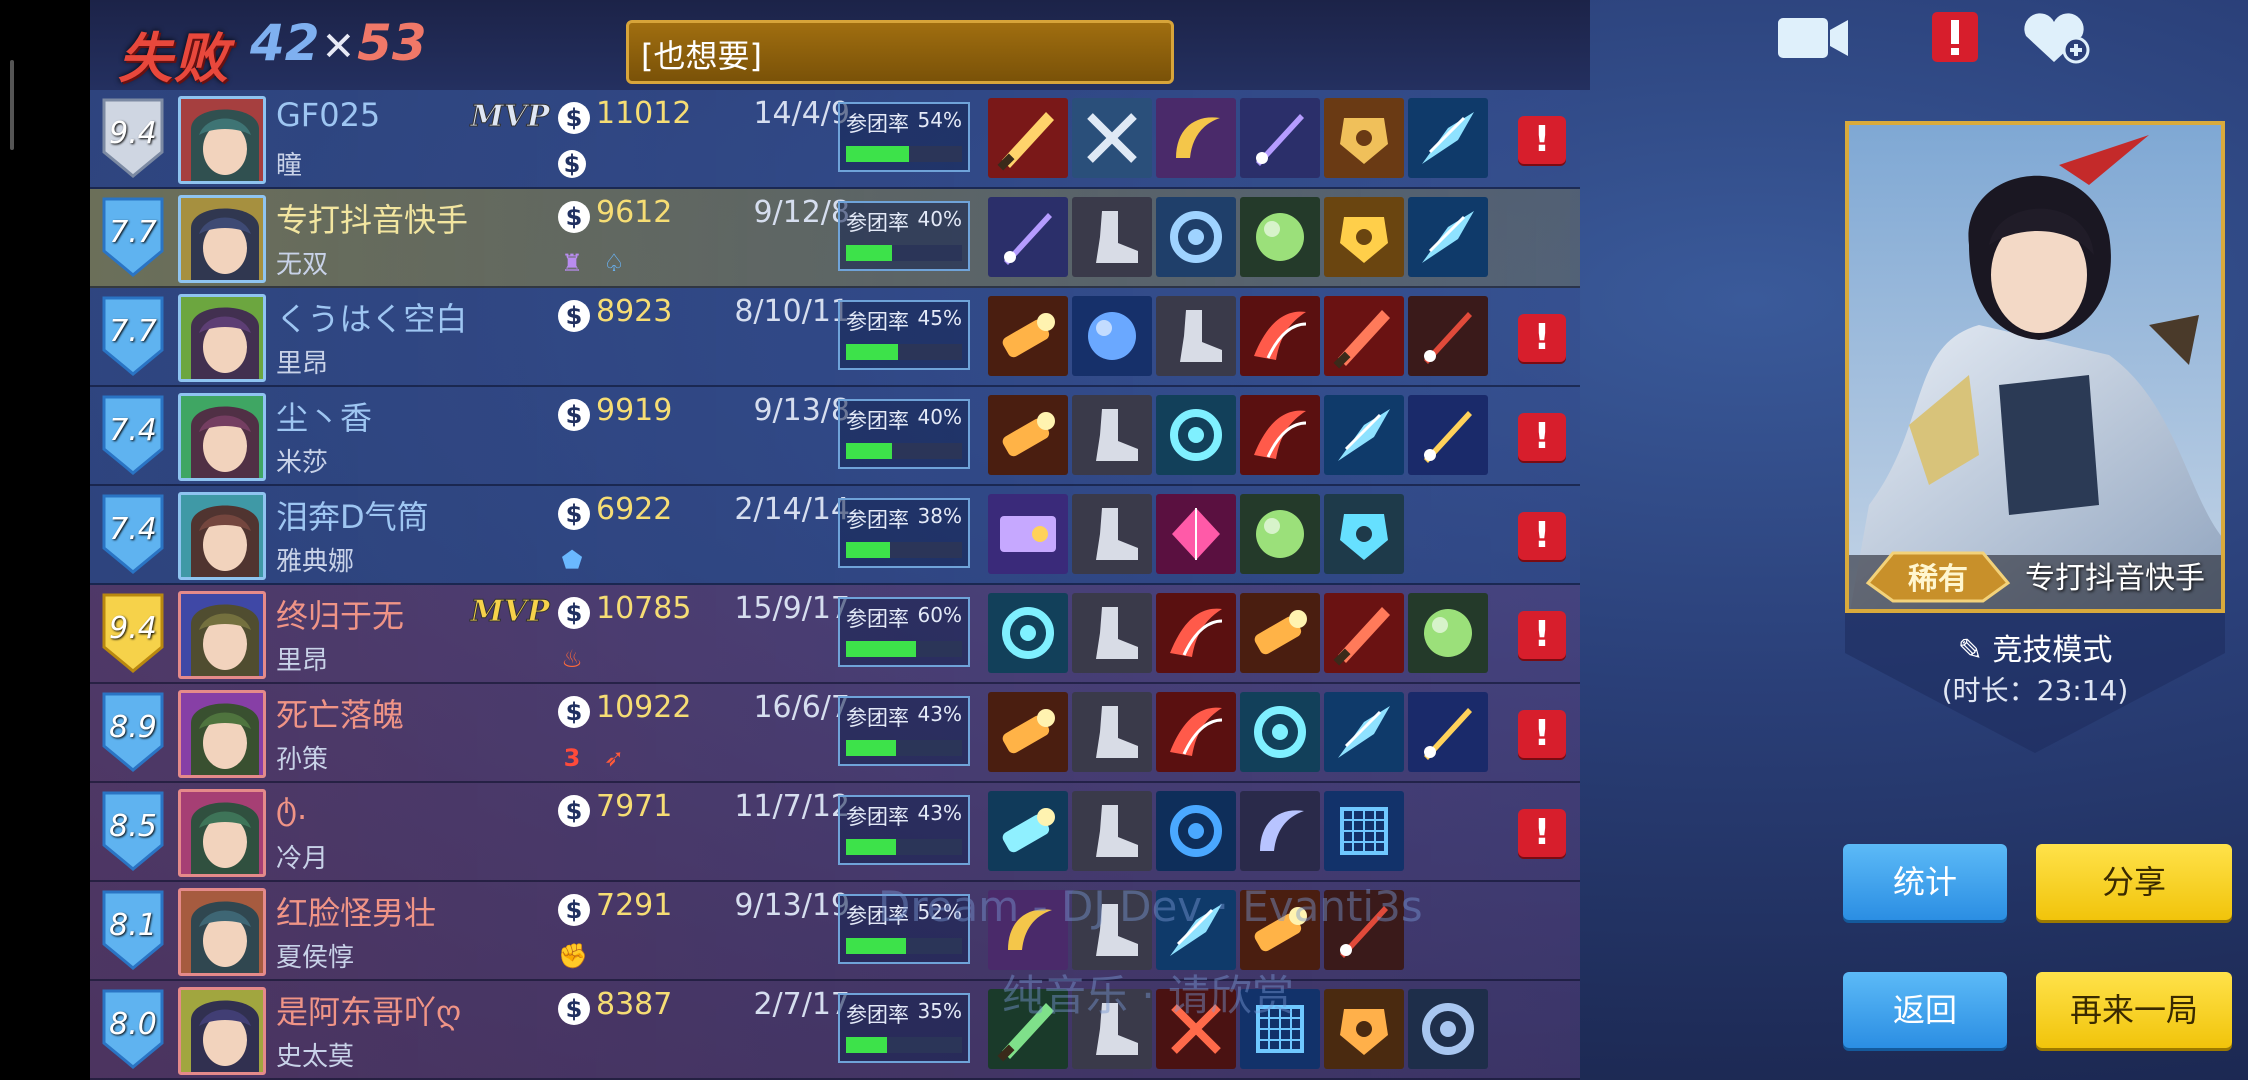 This screenshot has height=1080, width=2248. Describe the element at coordinates (369, 1012) in the screenshot. I see `player-name: 是阿东哥吖ღ` at that location.